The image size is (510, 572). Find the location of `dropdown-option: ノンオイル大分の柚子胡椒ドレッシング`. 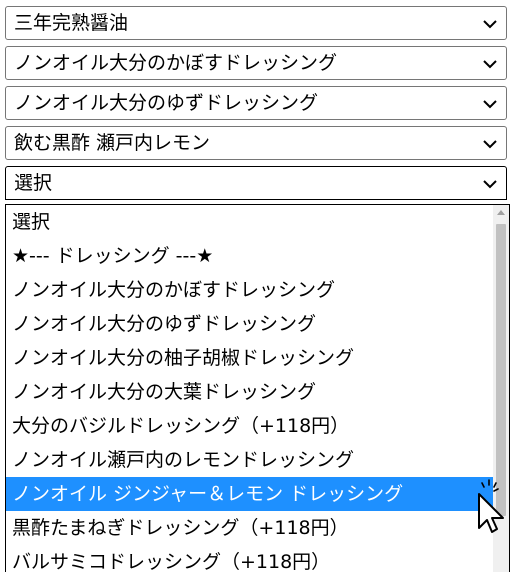

dropdown-option: ノンオイル大分の柚子胡椒ドレッシング is located at coordinates (249, 358).